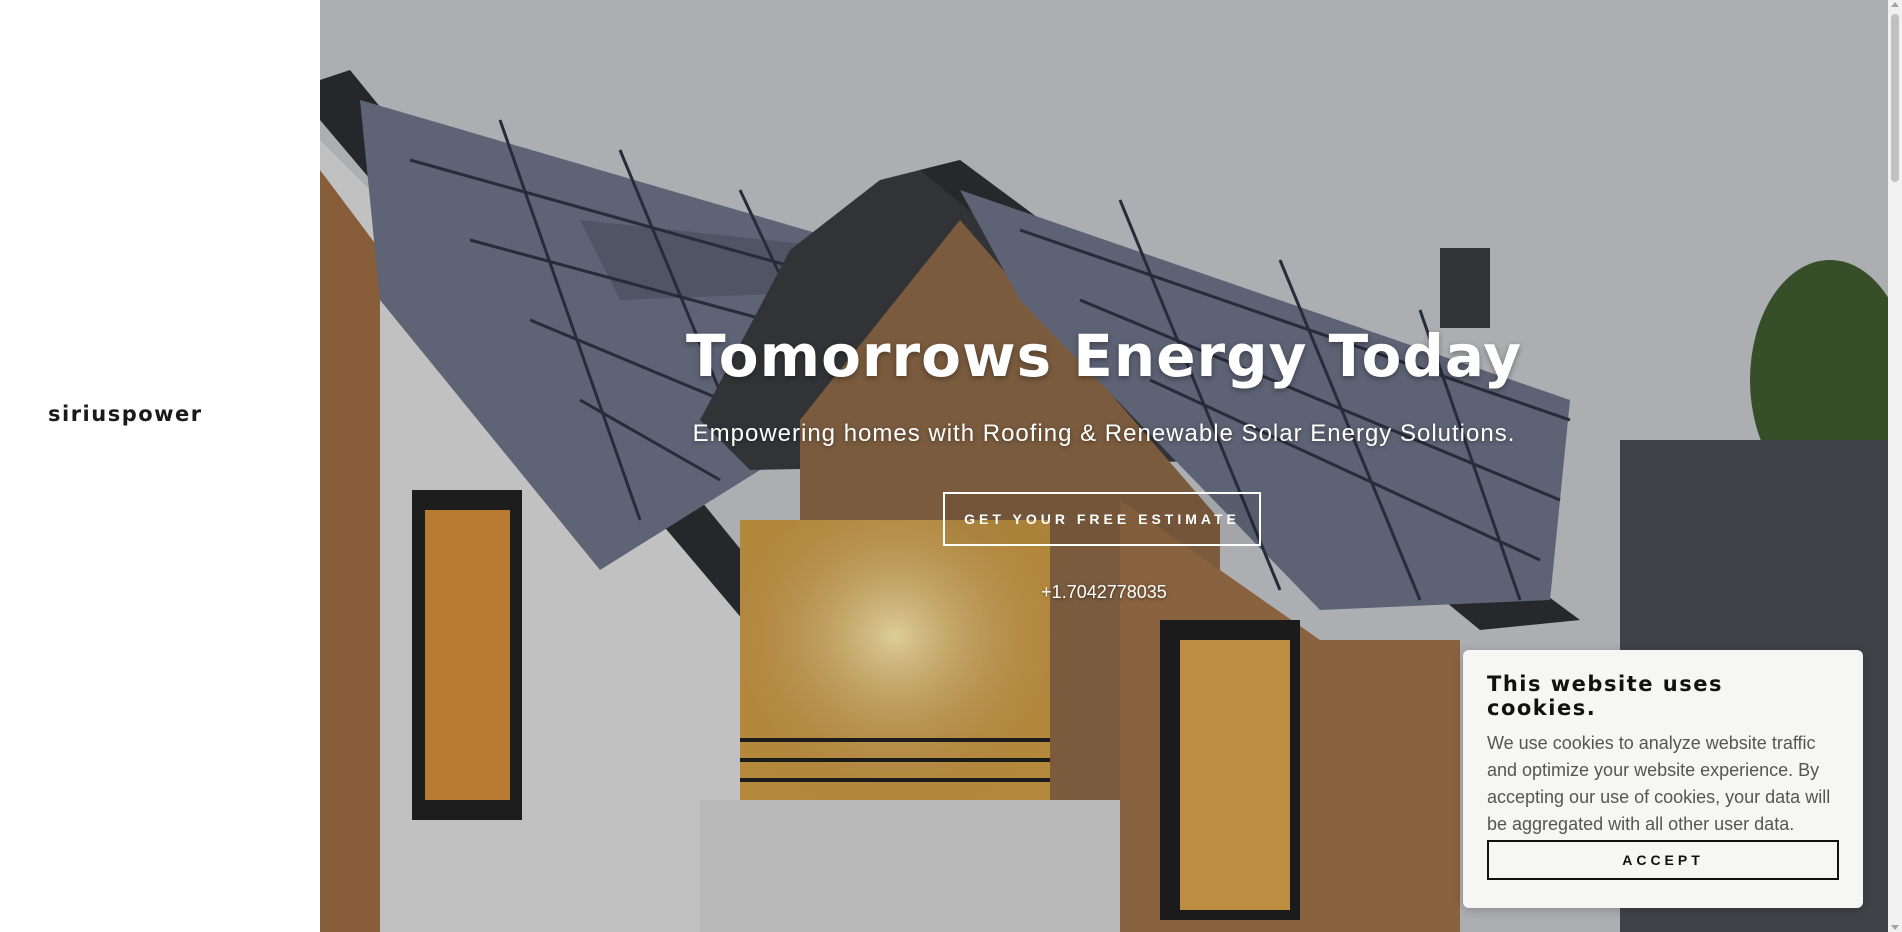  What do you see at coordinates (1102, 519) in the screenshot?
I see `free-estimate-button: GET YOUR FREE ESTIMATE` at bounding box center [1102, 519].